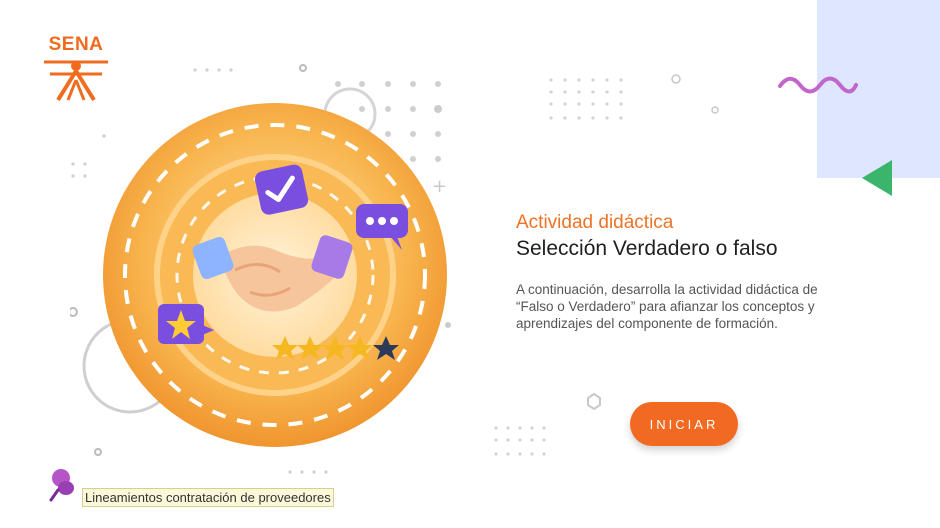 The width and height of the screenshot is (940, 528). I want to click on activity-title: Selección Verdadero o falso, so click(647, 248).